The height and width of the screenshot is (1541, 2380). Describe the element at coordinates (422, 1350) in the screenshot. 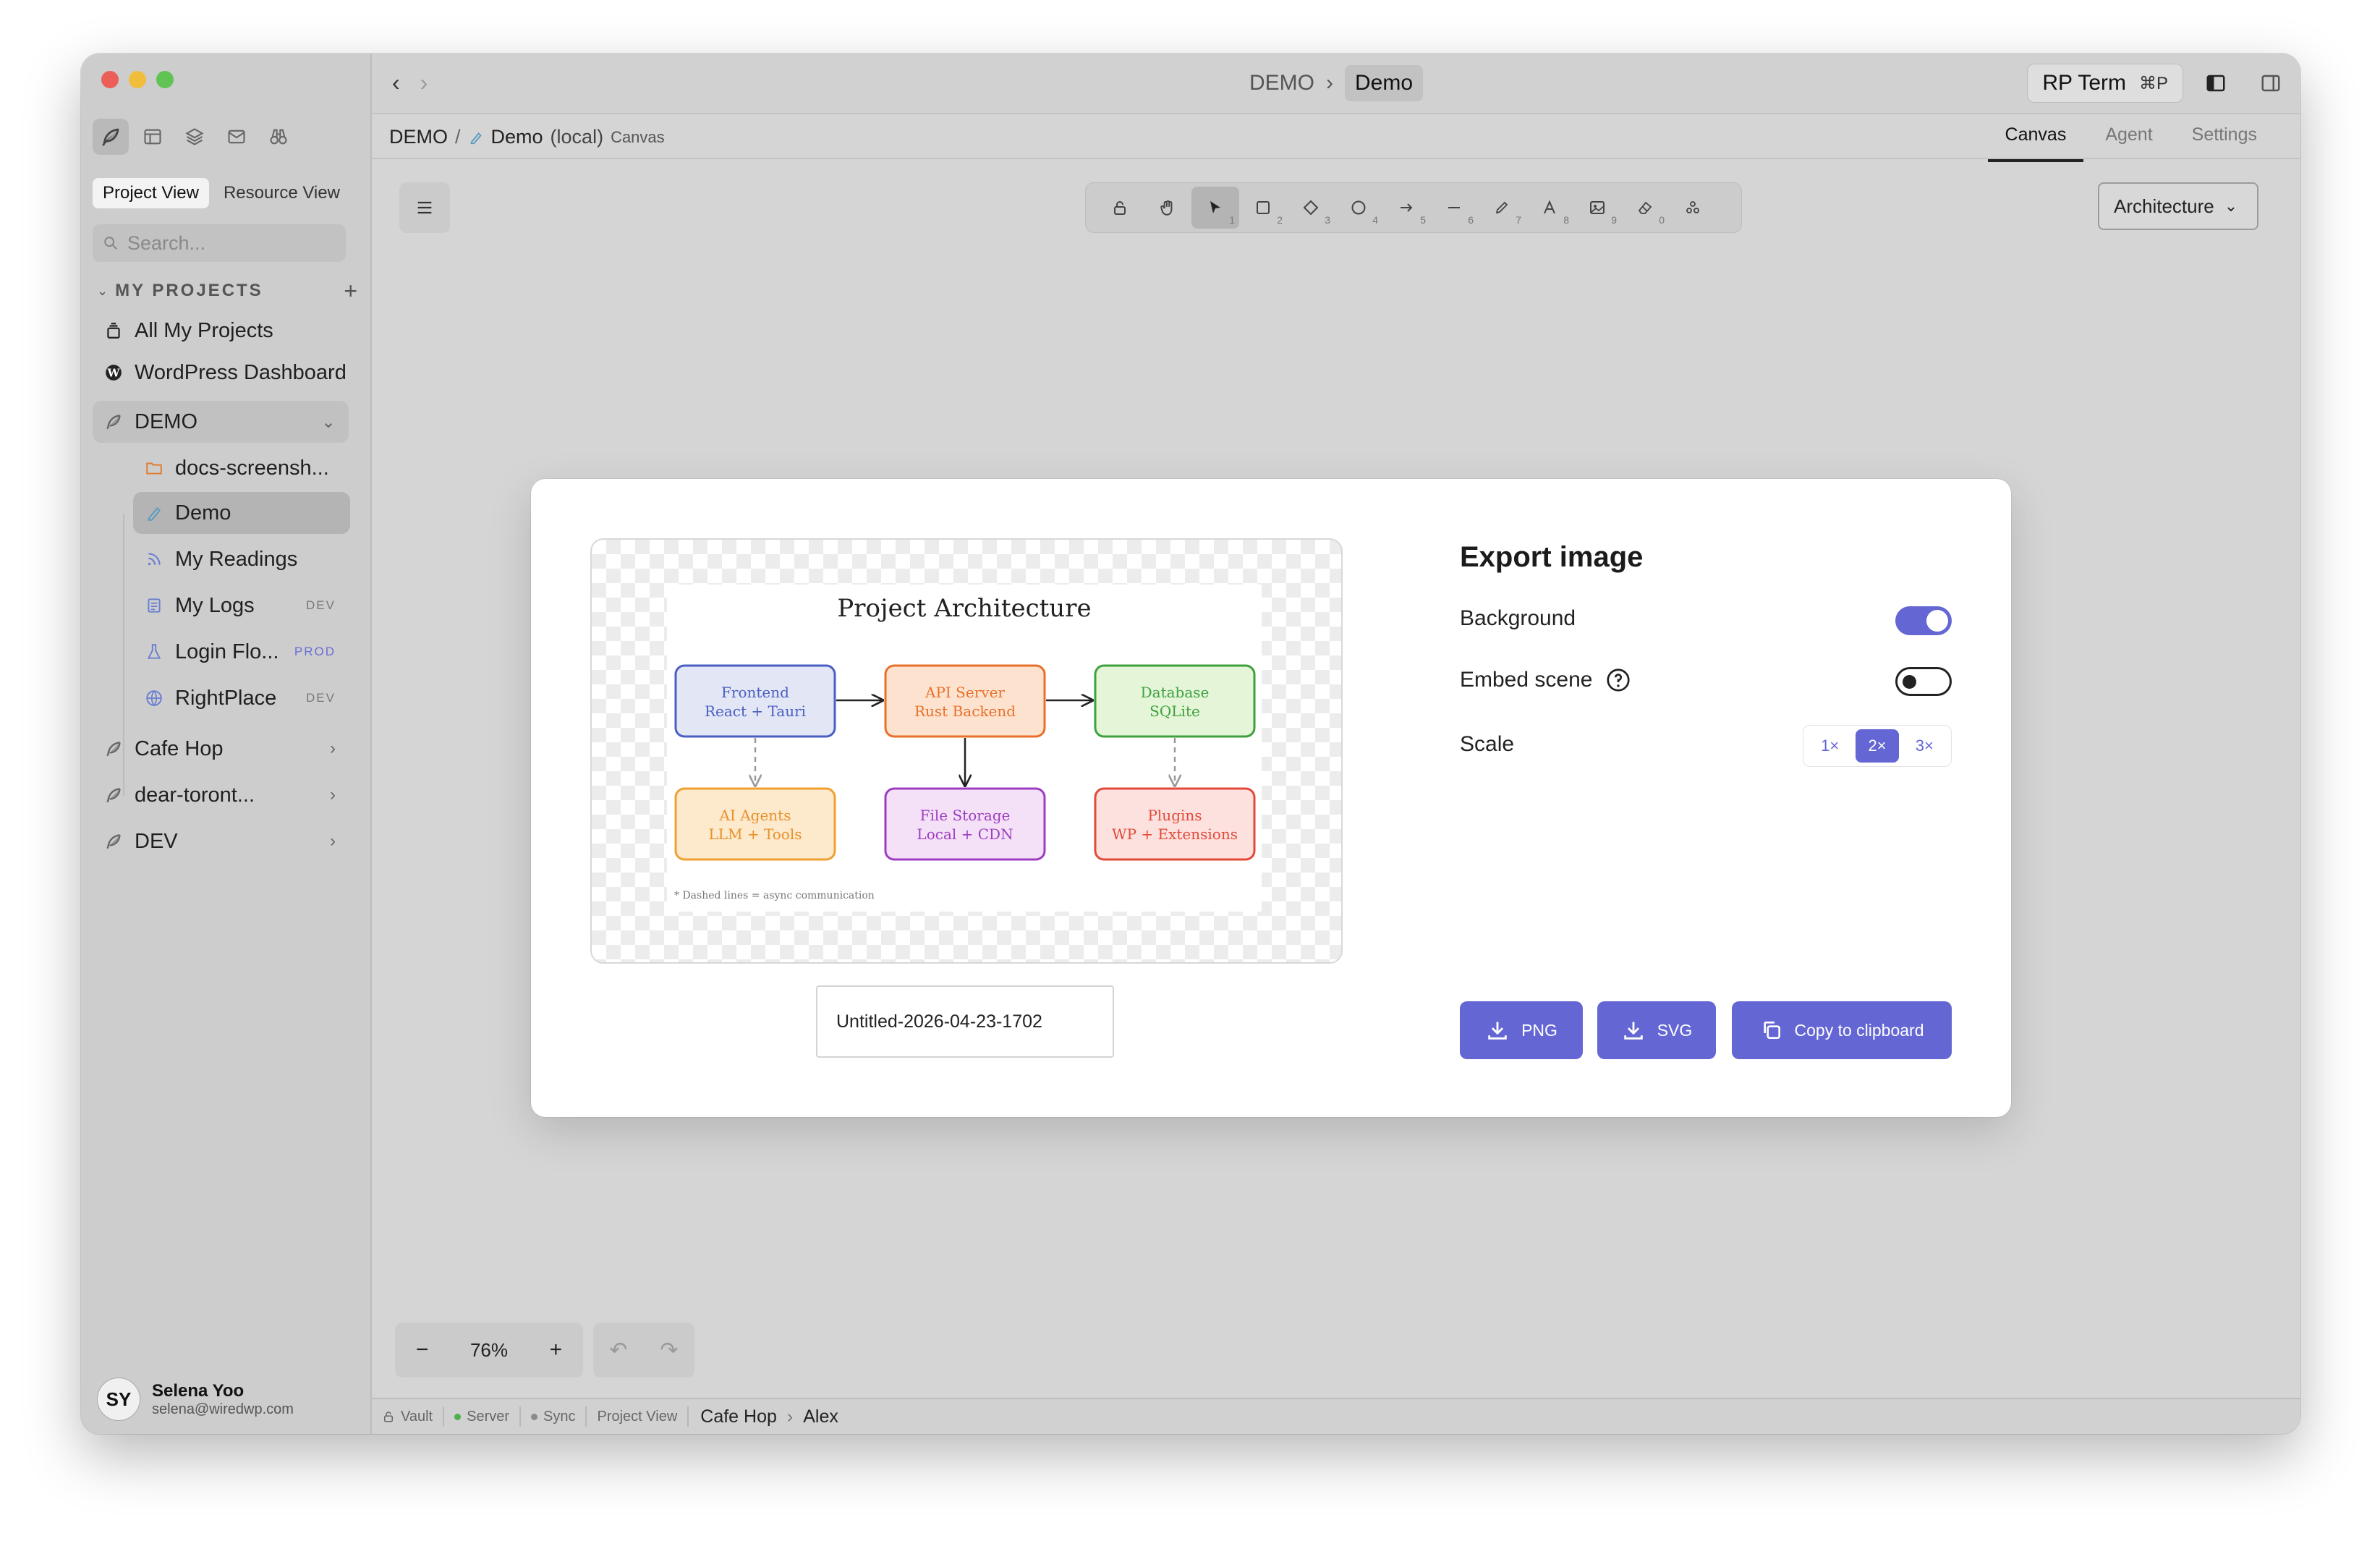

I see `zoom-out-button: −` at that location.